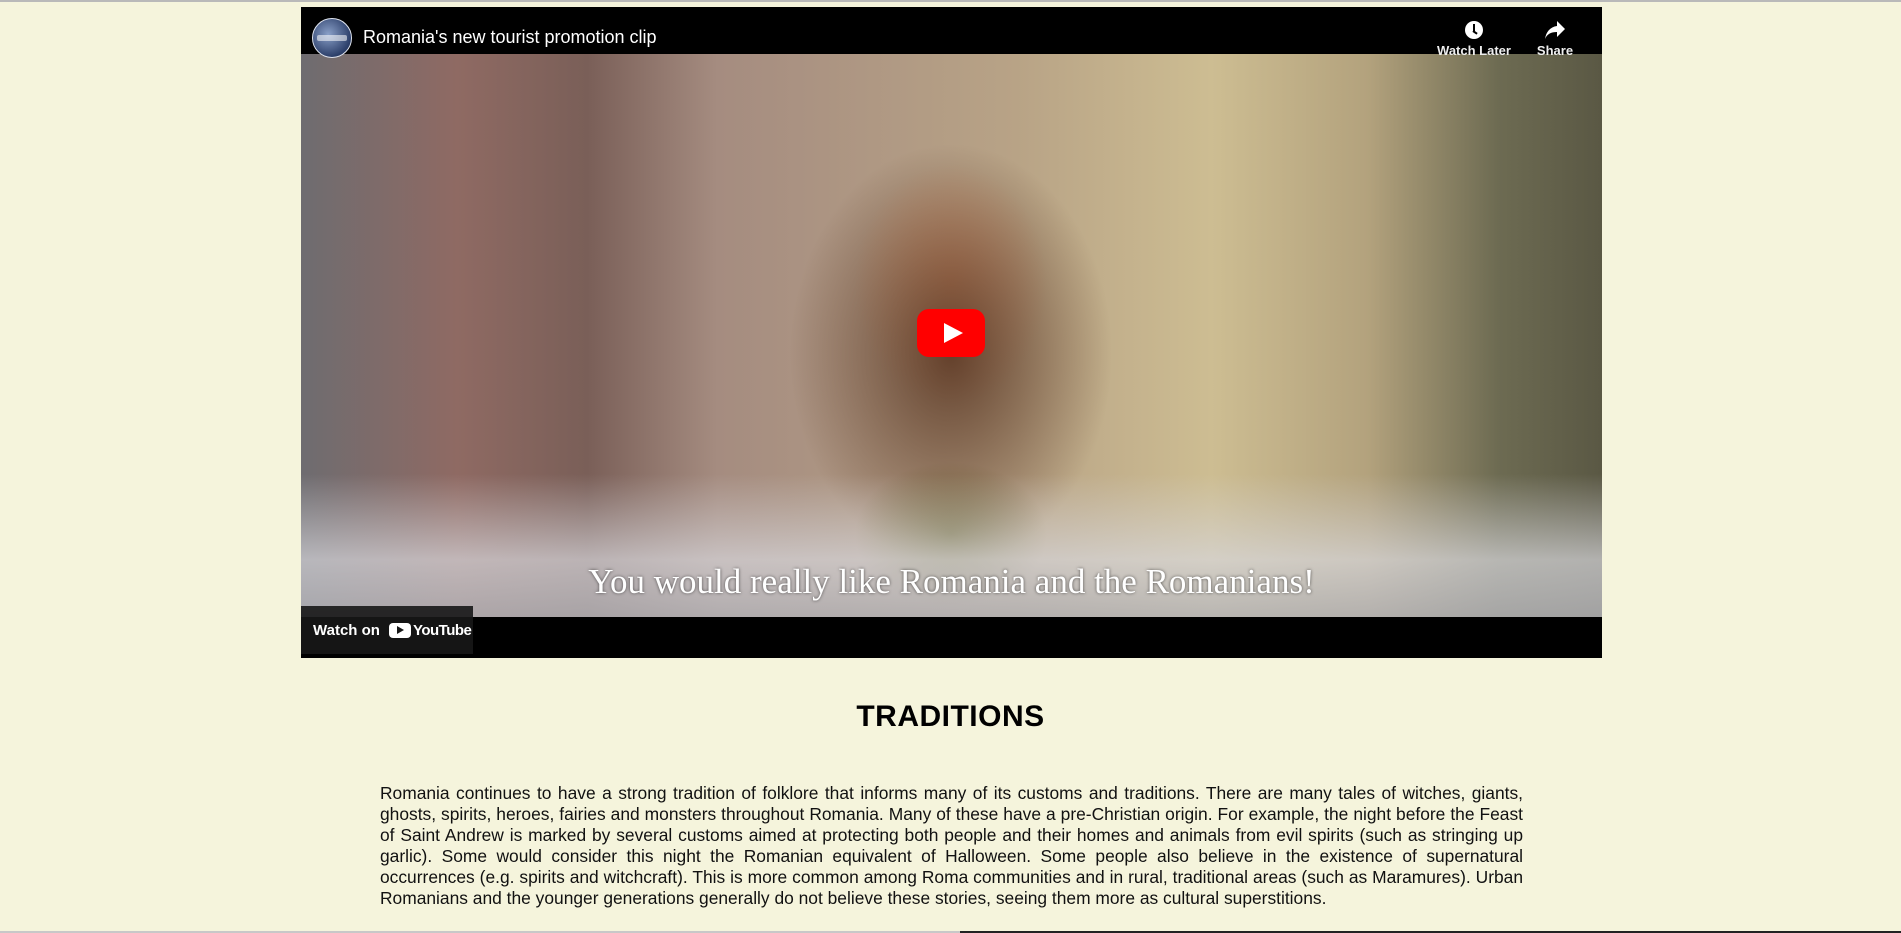 This screenshot has width=1901, height=933. I want to click on channel-avatar, so click(332, 38).